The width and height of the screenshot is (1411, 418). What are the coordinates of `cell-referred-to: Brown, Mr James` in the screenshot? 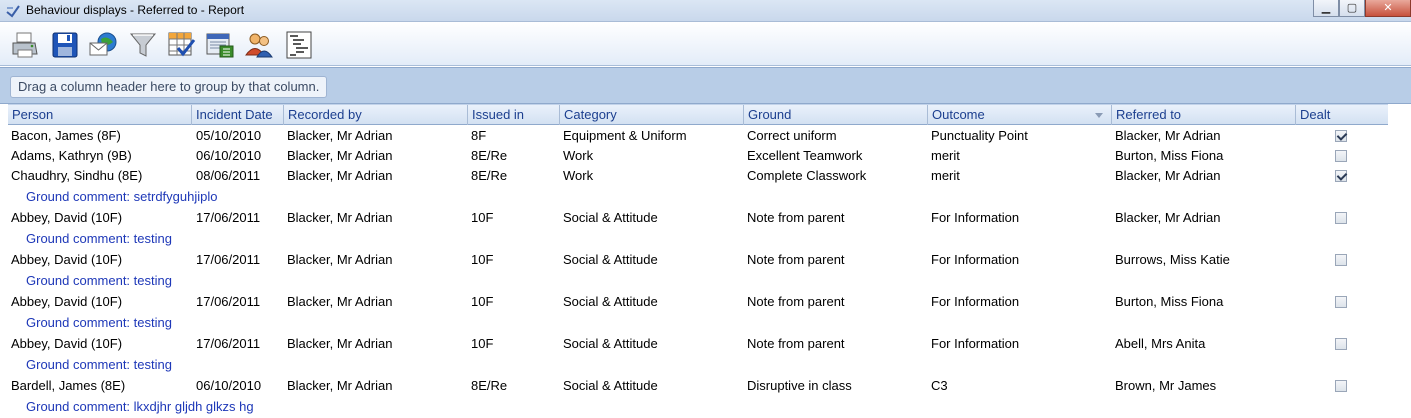 It's located at (1166, 385).